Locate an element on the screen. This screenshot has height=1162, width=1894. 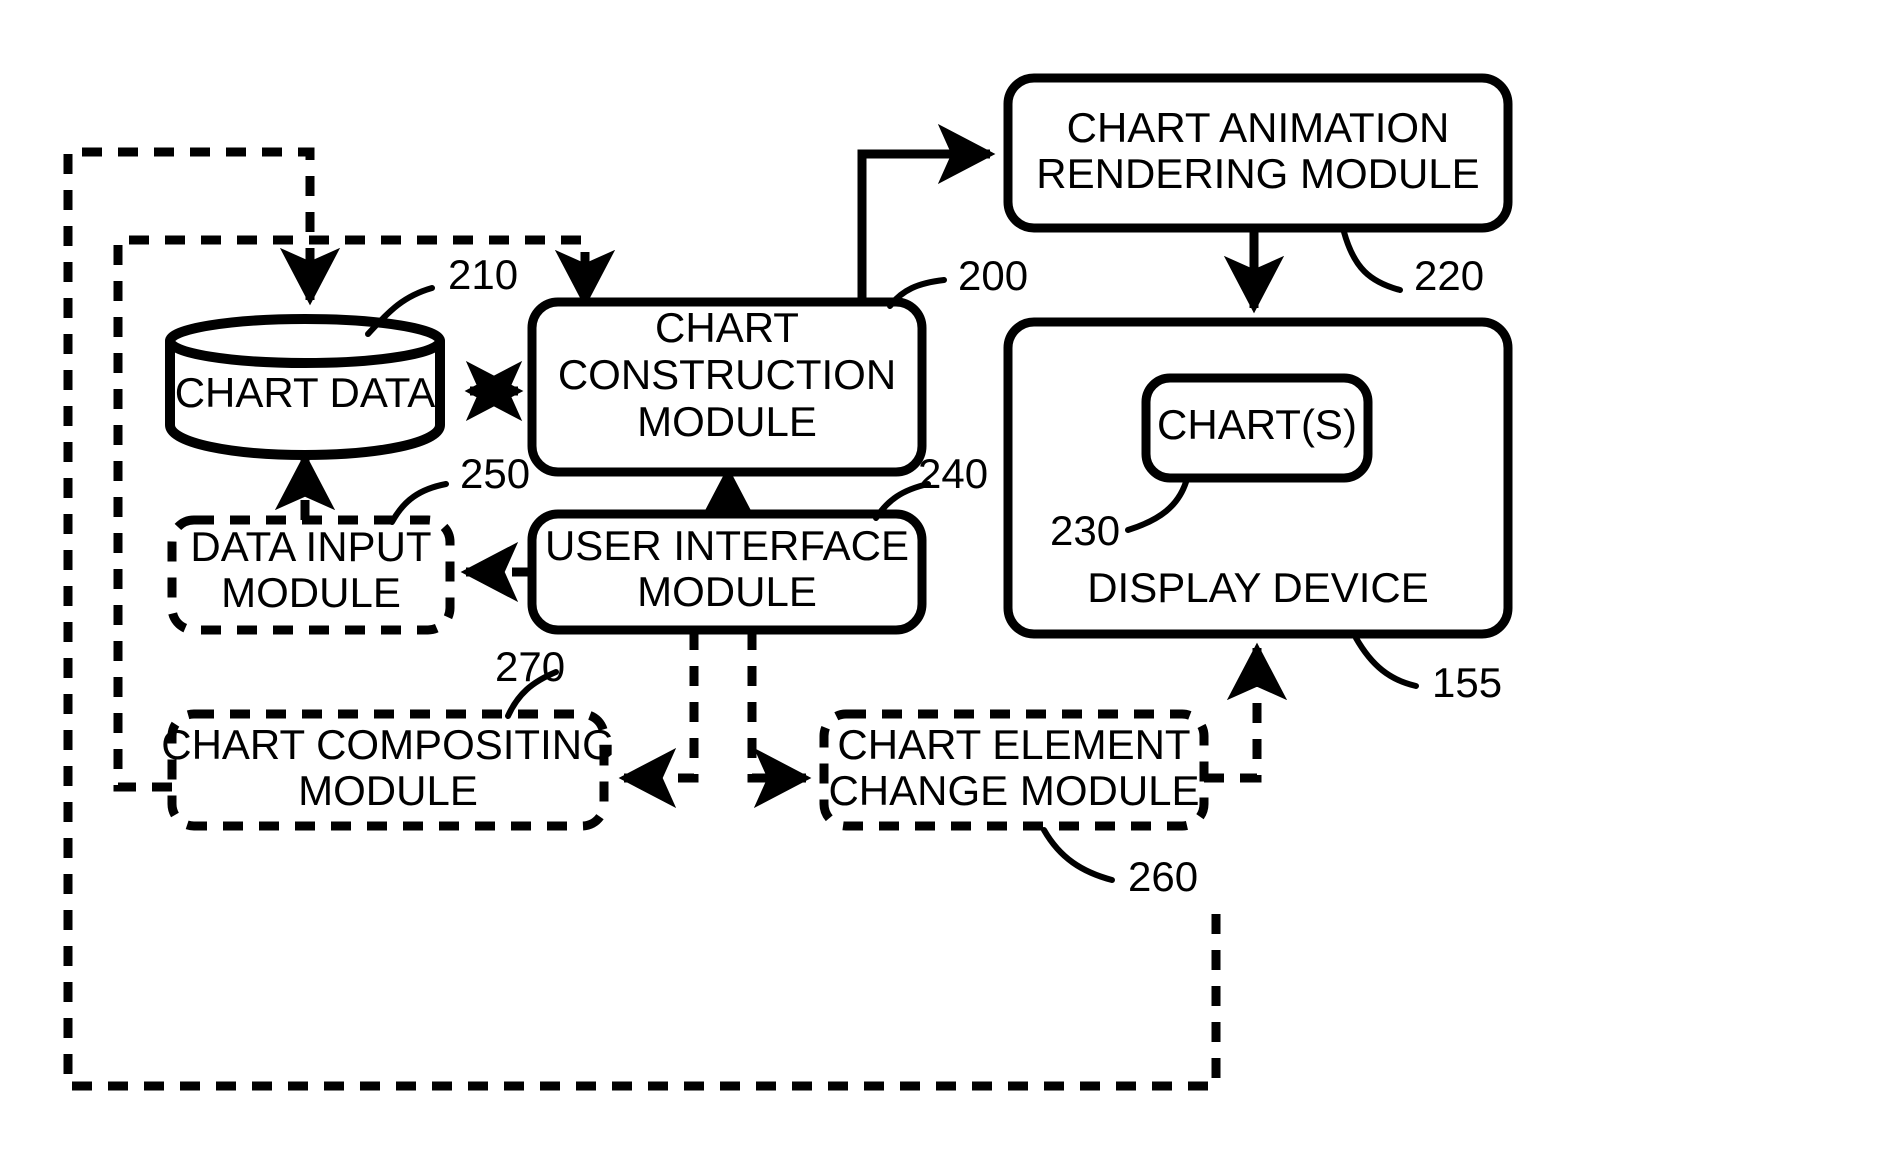
node-chart-construction-module: CHART CONSTRUCTION MODULE is located at coordinates (727, 387).